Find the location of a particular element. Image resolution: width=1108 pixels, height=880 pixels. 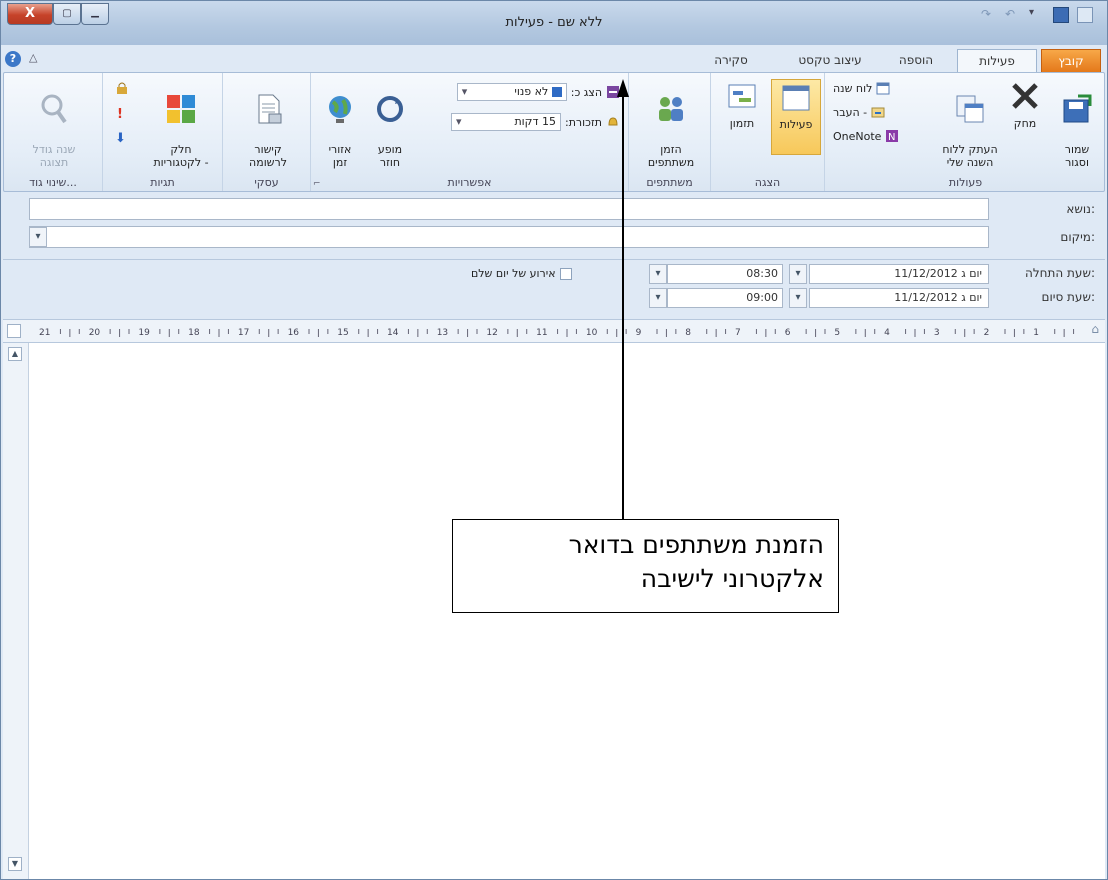

start-time-field: 08:30 is located at coordinates (725, 274).